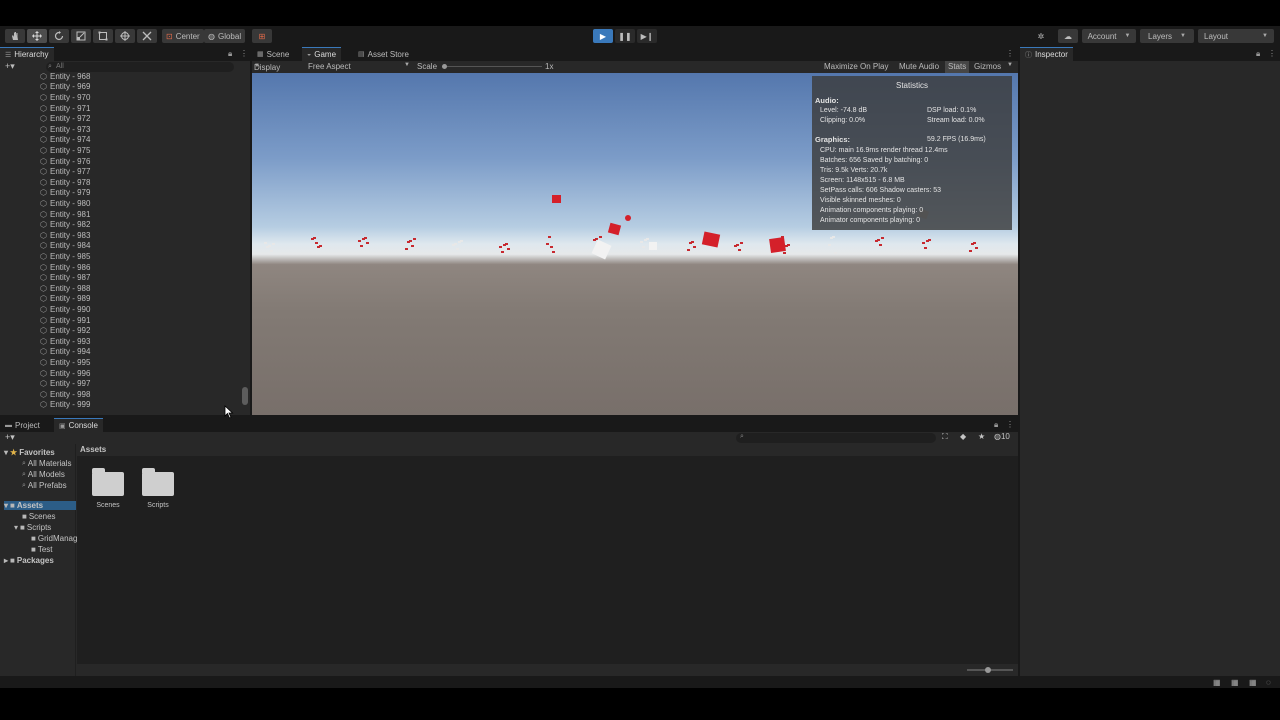 The height and width of the screenshot is (720, 1280). Describe the element at coordinates (1068, 36) in the screenshot. I see `cloud-icon: ☁` at that location.